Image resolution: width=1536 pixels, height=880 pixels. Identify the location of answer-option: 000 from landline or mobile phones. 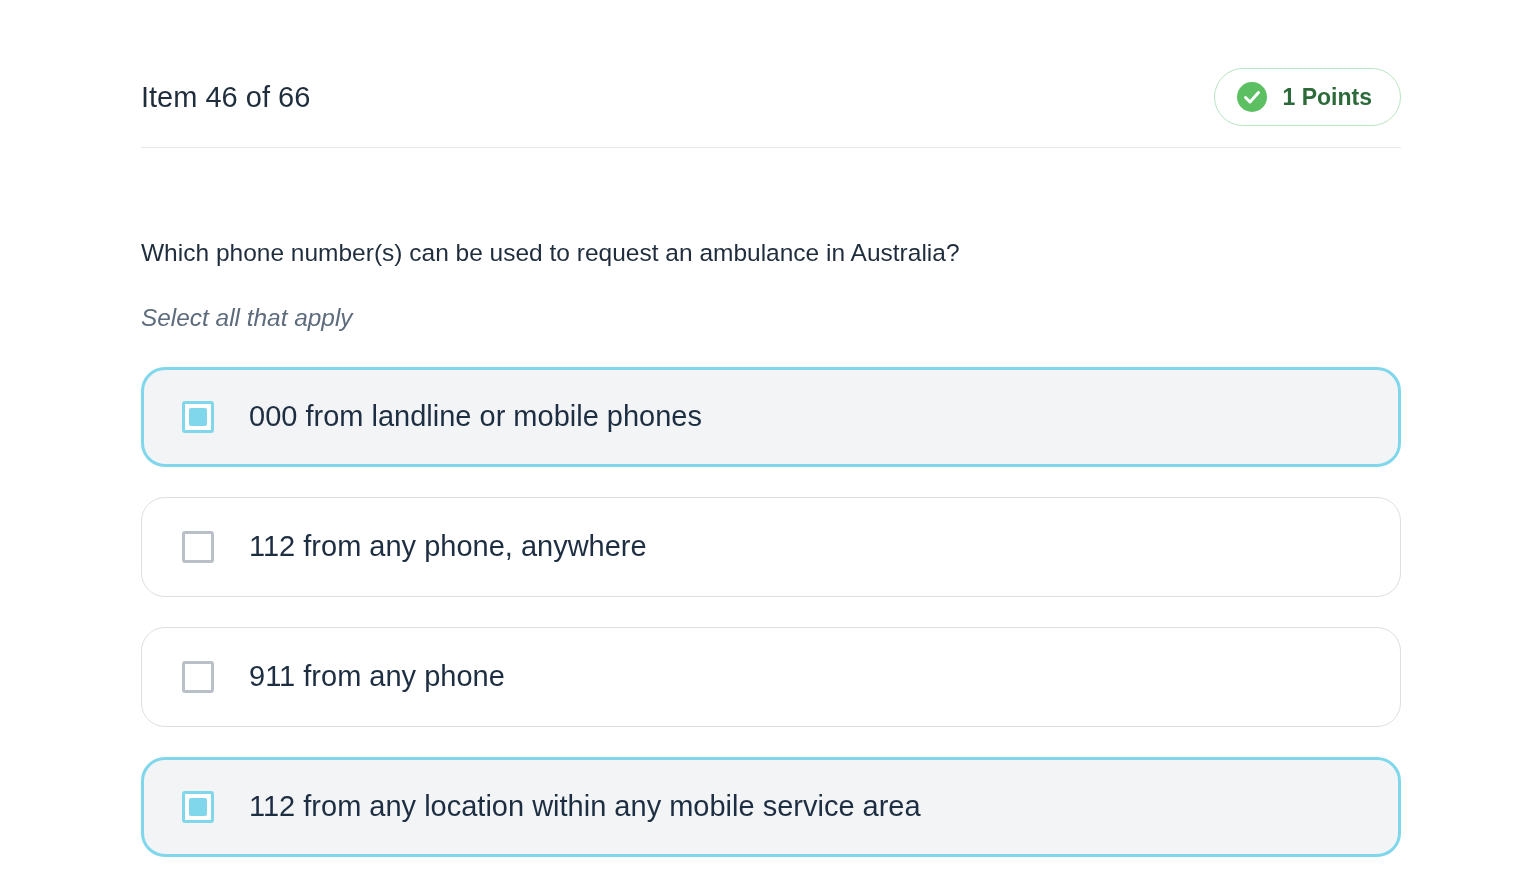
(771, 417).